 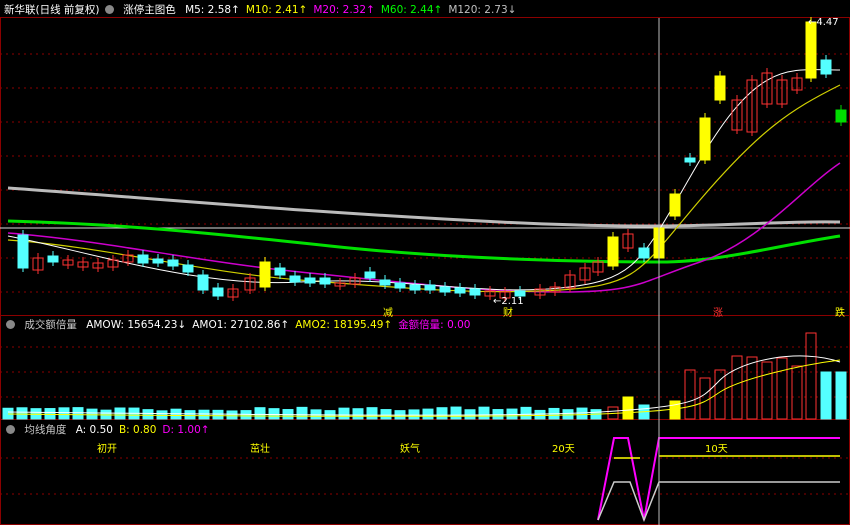 What do you see at coordinates (45, 430) in the screenshot?
I see `angle-indicator-name: 均线角度` at bounding box center [45, 430].